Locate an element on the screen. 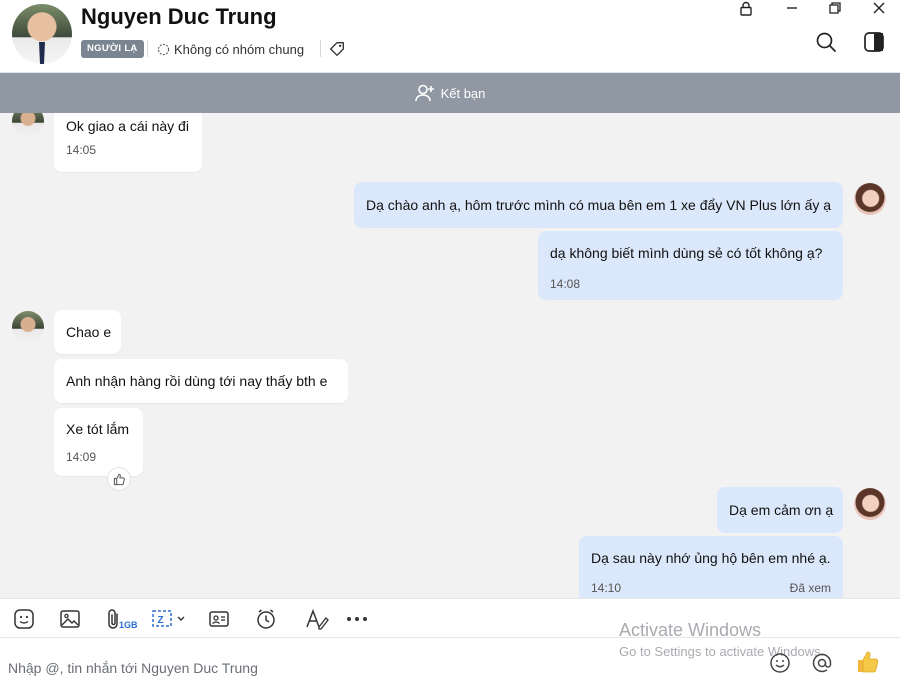  svg-text: Z is located at coordinates (161, 620).